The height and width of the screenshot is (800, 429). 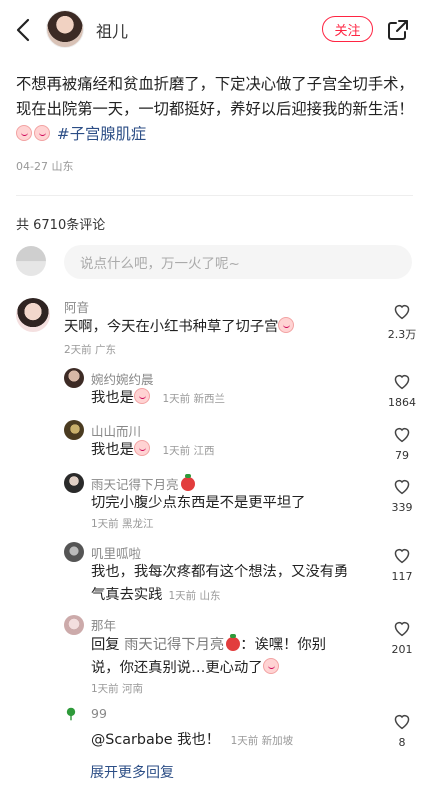 What do you see at coordinates (199, 740) in the screenshot?
I see `comment-text-content: 我也！` at bounding box center [199, 740].